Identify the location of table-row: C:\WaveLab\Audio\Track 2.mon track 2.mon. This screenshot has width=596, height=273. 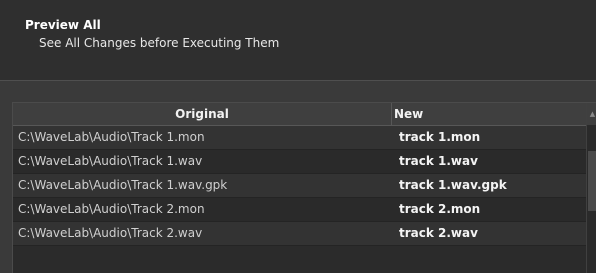
(299, 210).